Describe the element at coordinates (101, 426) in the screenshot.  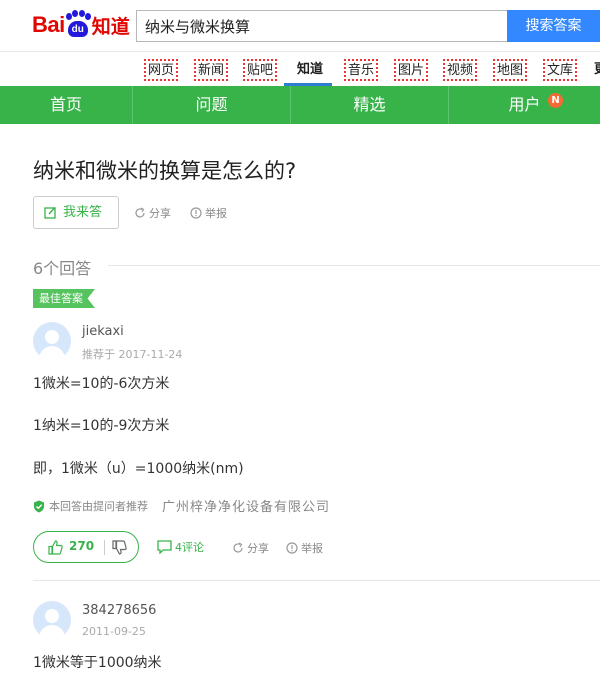
I see `answer-line: 1纳米=10的-9次方米` at that location.